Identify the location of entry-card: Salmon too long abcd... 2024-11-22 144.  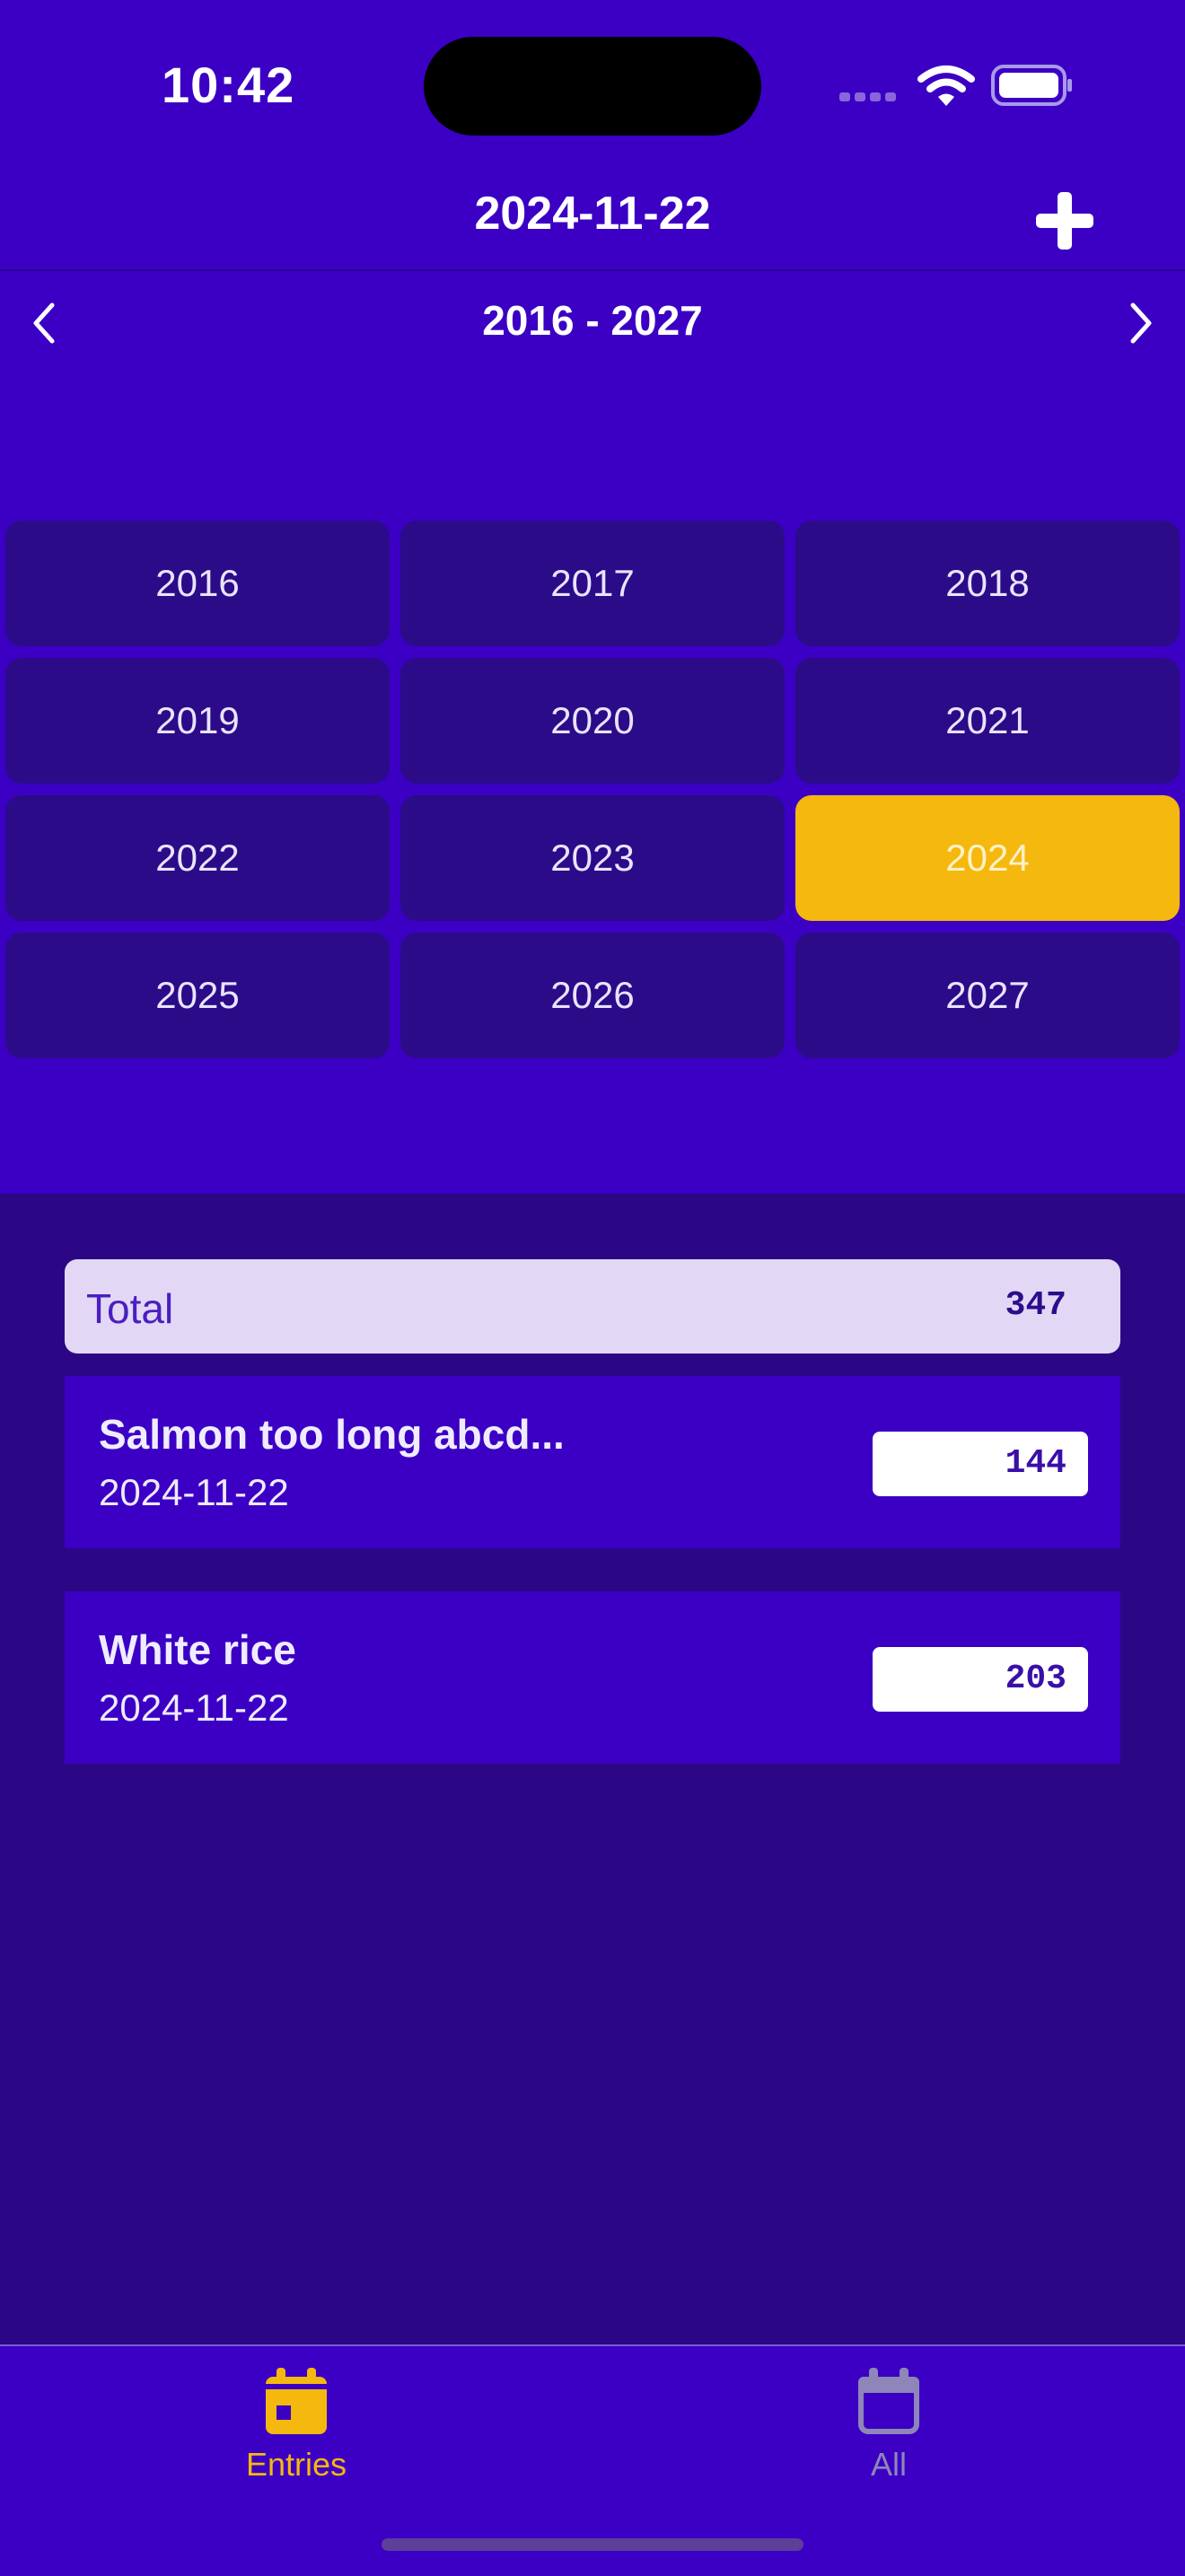
(592, 1462).